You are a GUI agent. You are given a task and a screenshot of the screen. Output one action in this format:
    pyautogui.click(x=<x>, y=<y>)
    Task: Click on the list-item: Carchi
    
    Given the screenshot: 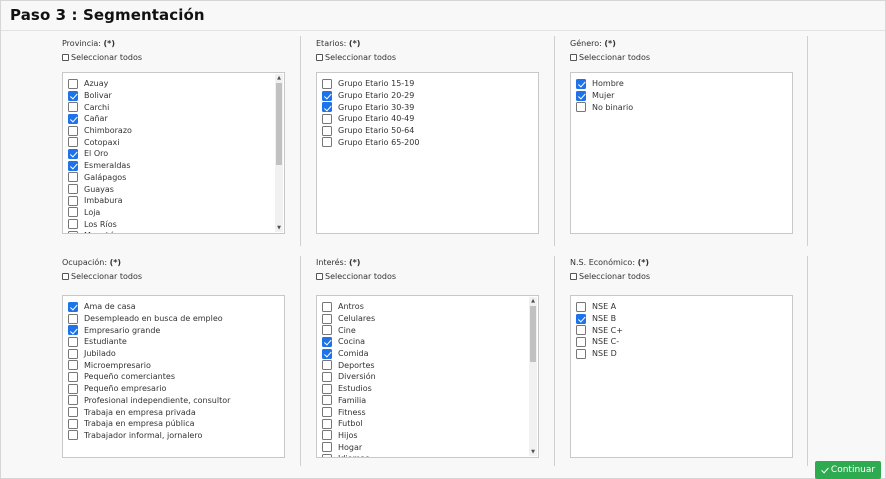 What is the action you would take?
    pyautogui.click(x=169, y=107)
    